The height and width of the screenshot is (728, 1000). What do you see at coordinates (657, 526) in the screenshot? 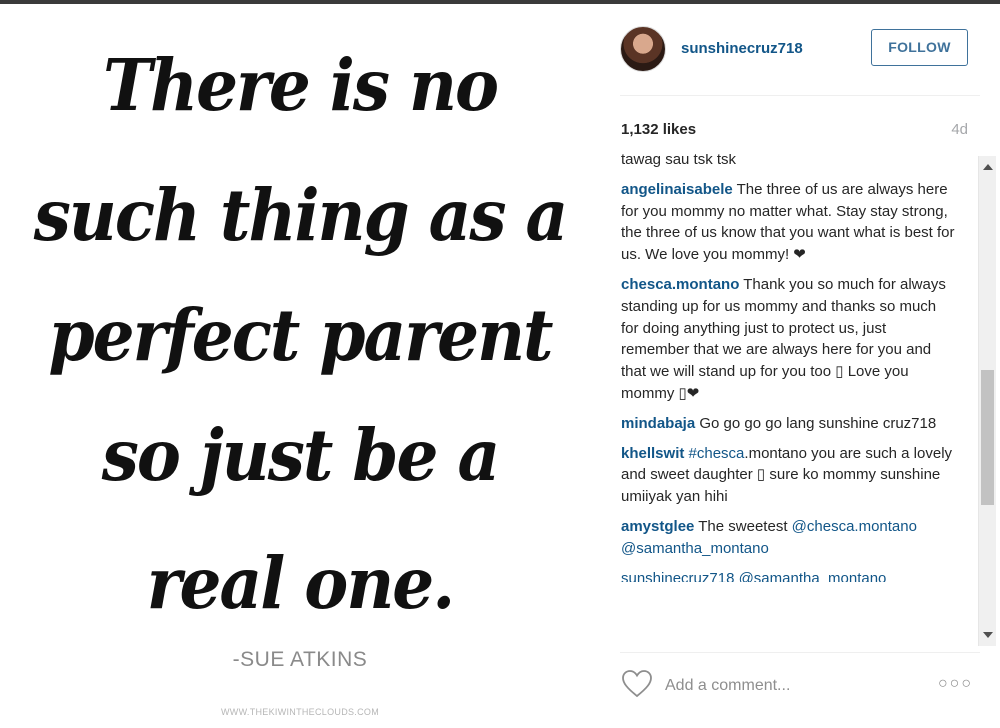
I see `comment-author-link: amystglee` at bounding box center [657, 526].